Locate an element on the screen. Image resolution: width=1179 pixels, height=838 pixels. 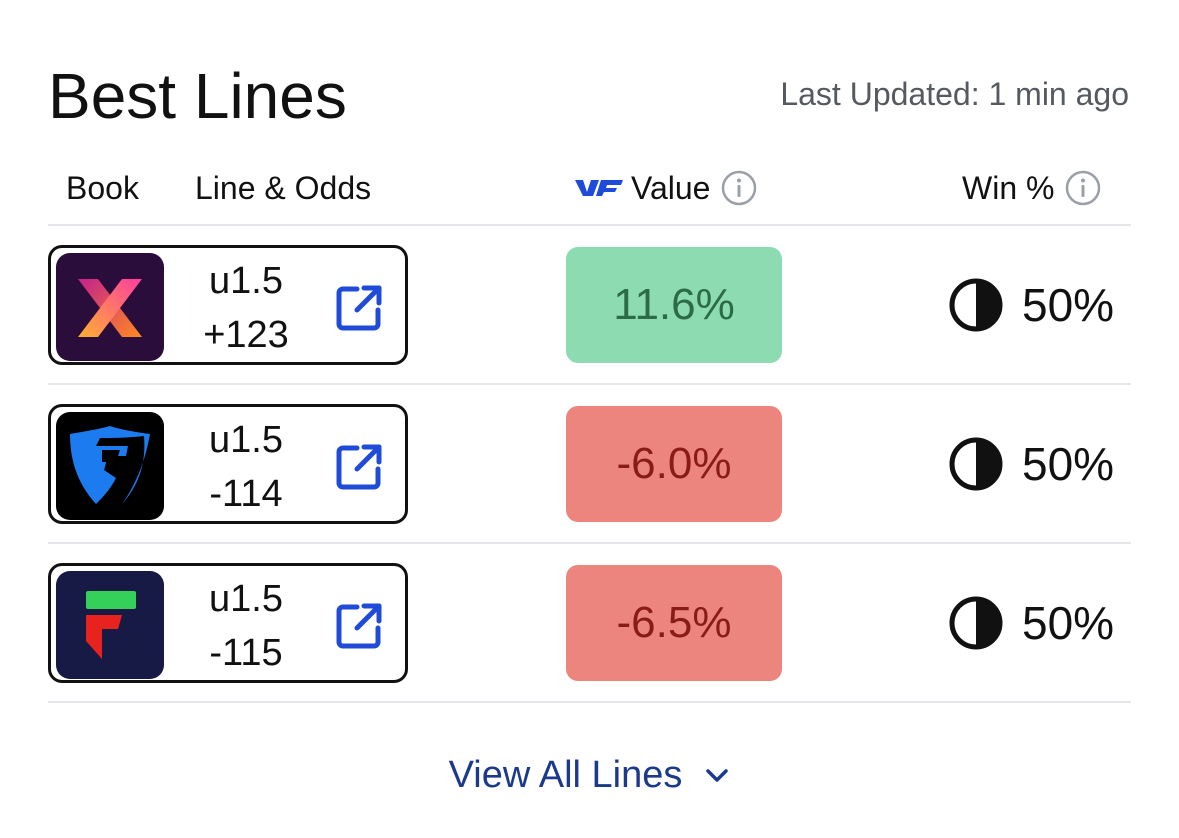
f-logo-icon is located at coordinates (110, 625).